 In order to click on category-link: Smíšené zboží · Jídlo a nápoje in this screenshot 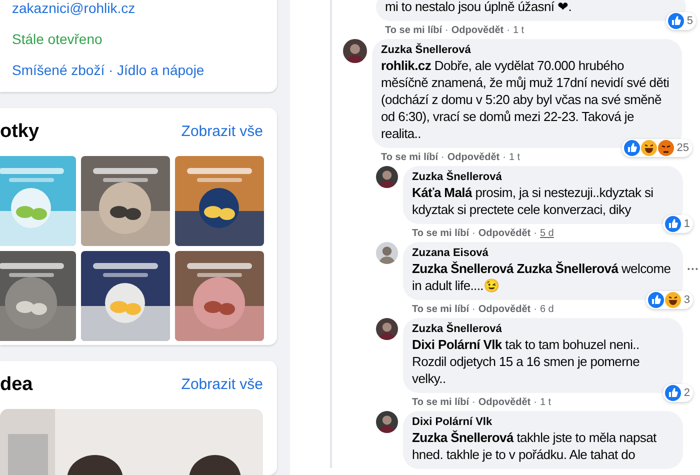, I will do `click(131, 69)`.